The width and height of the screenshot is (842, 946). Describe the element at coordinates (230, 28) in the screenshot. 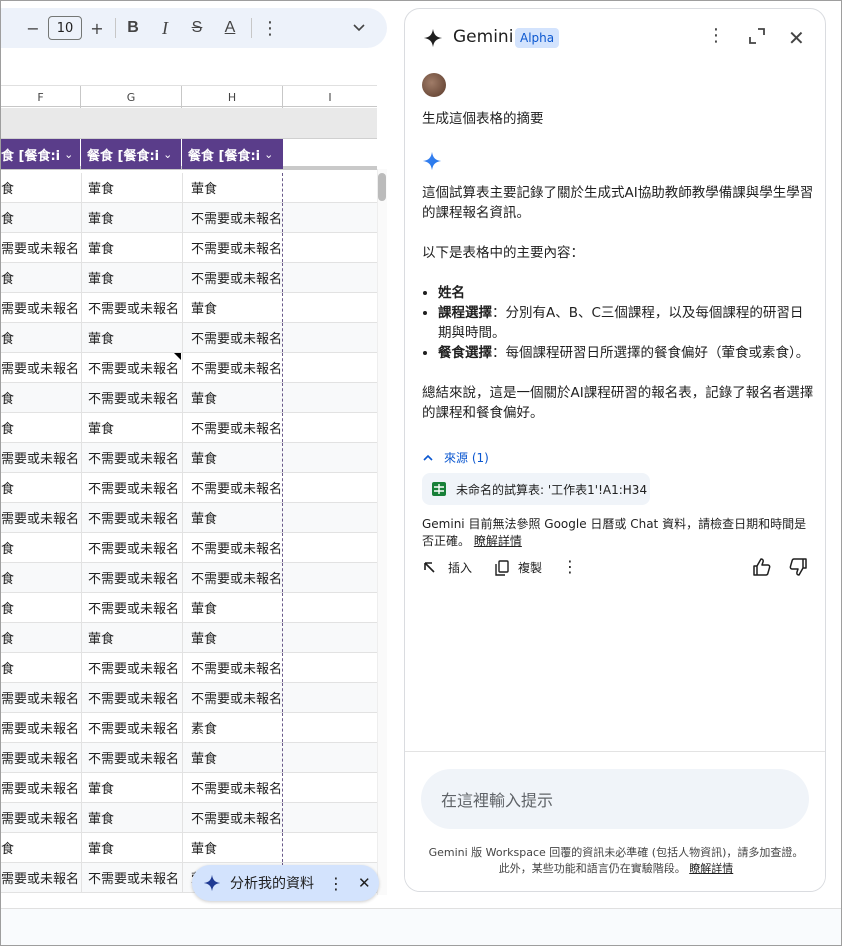

I see `text-color-button: A` at that location.